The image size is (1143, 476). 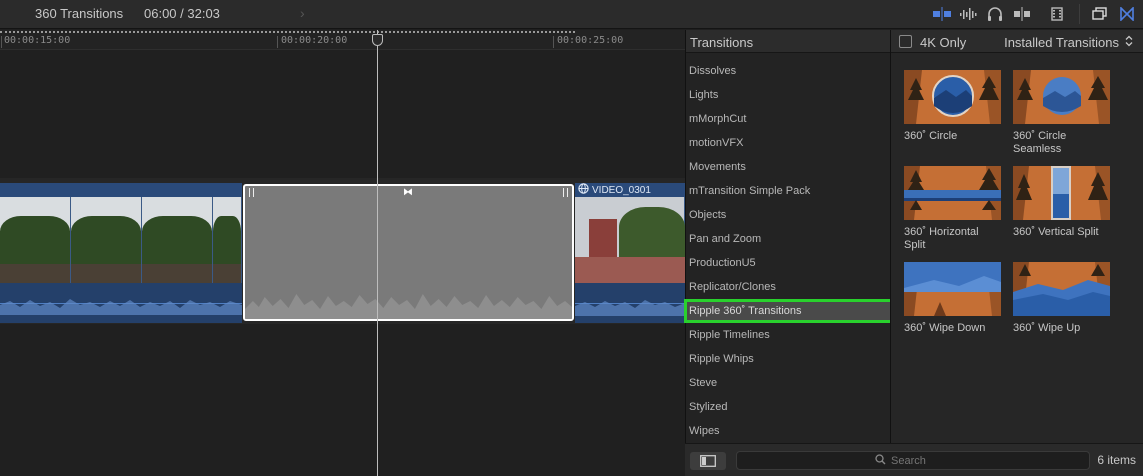 I want to click on chevron-right-icon: ›, so click(x=302, y=13).